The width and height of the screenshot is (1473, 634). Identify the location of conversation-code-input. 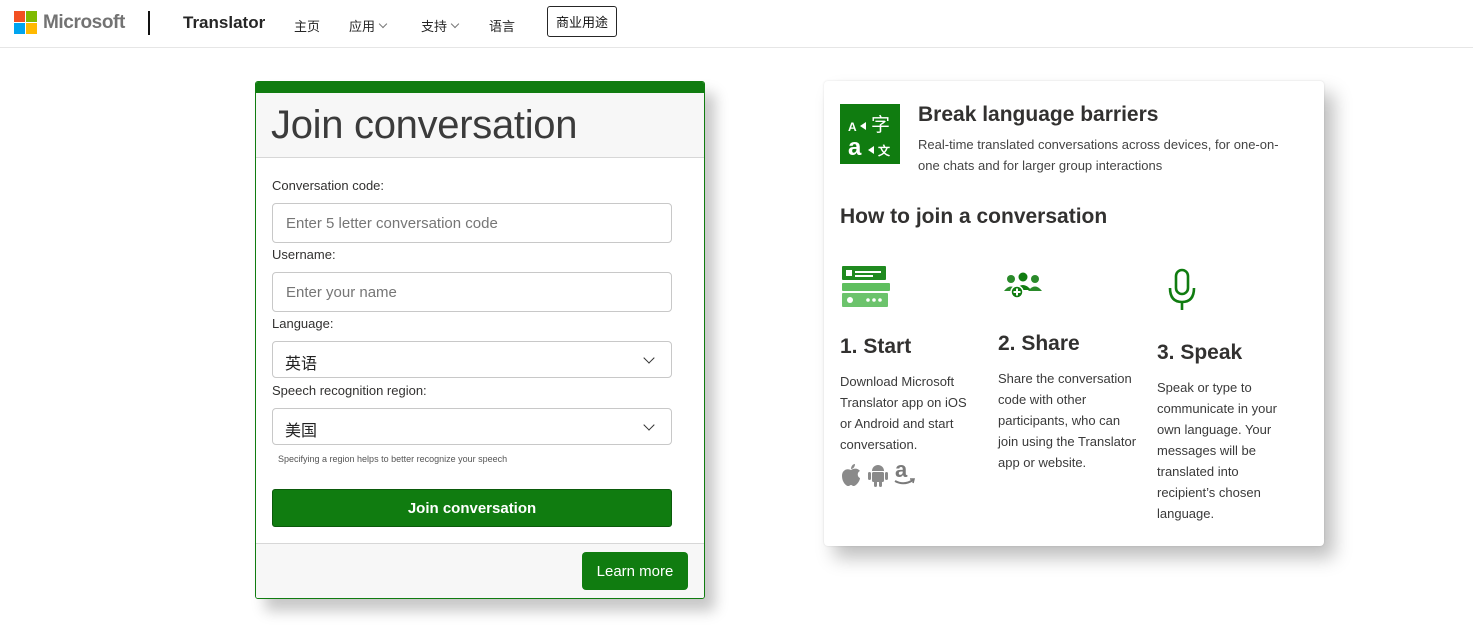
(472, 223).